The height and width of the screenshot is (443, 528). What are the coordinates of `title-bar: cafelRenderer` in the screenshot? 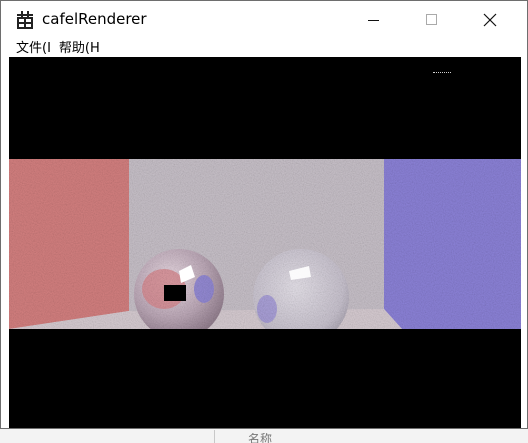 It's located at (264, 20).